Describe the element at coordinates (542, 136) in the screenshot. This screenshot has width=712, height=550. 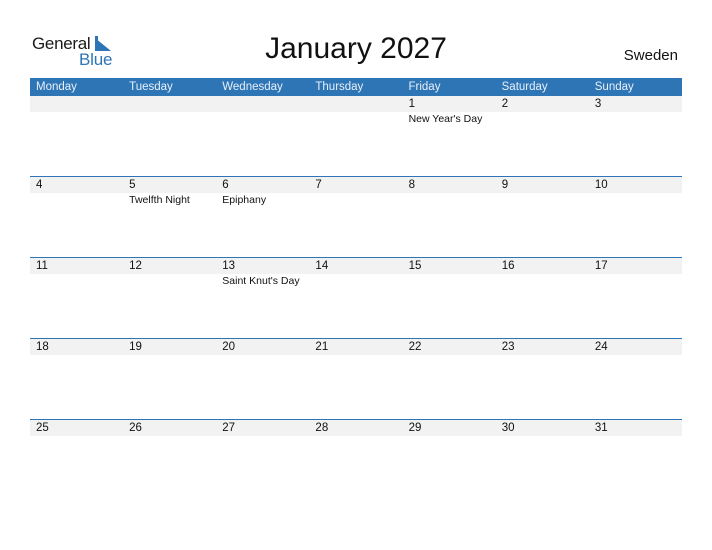
I see `day-cell: 2` at that location.